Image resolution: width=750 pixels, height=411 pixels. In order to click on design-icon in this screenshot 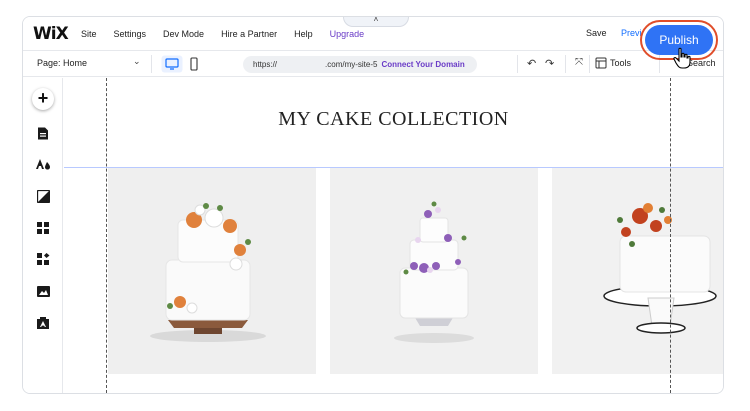, I will do `click(43, 164)`.